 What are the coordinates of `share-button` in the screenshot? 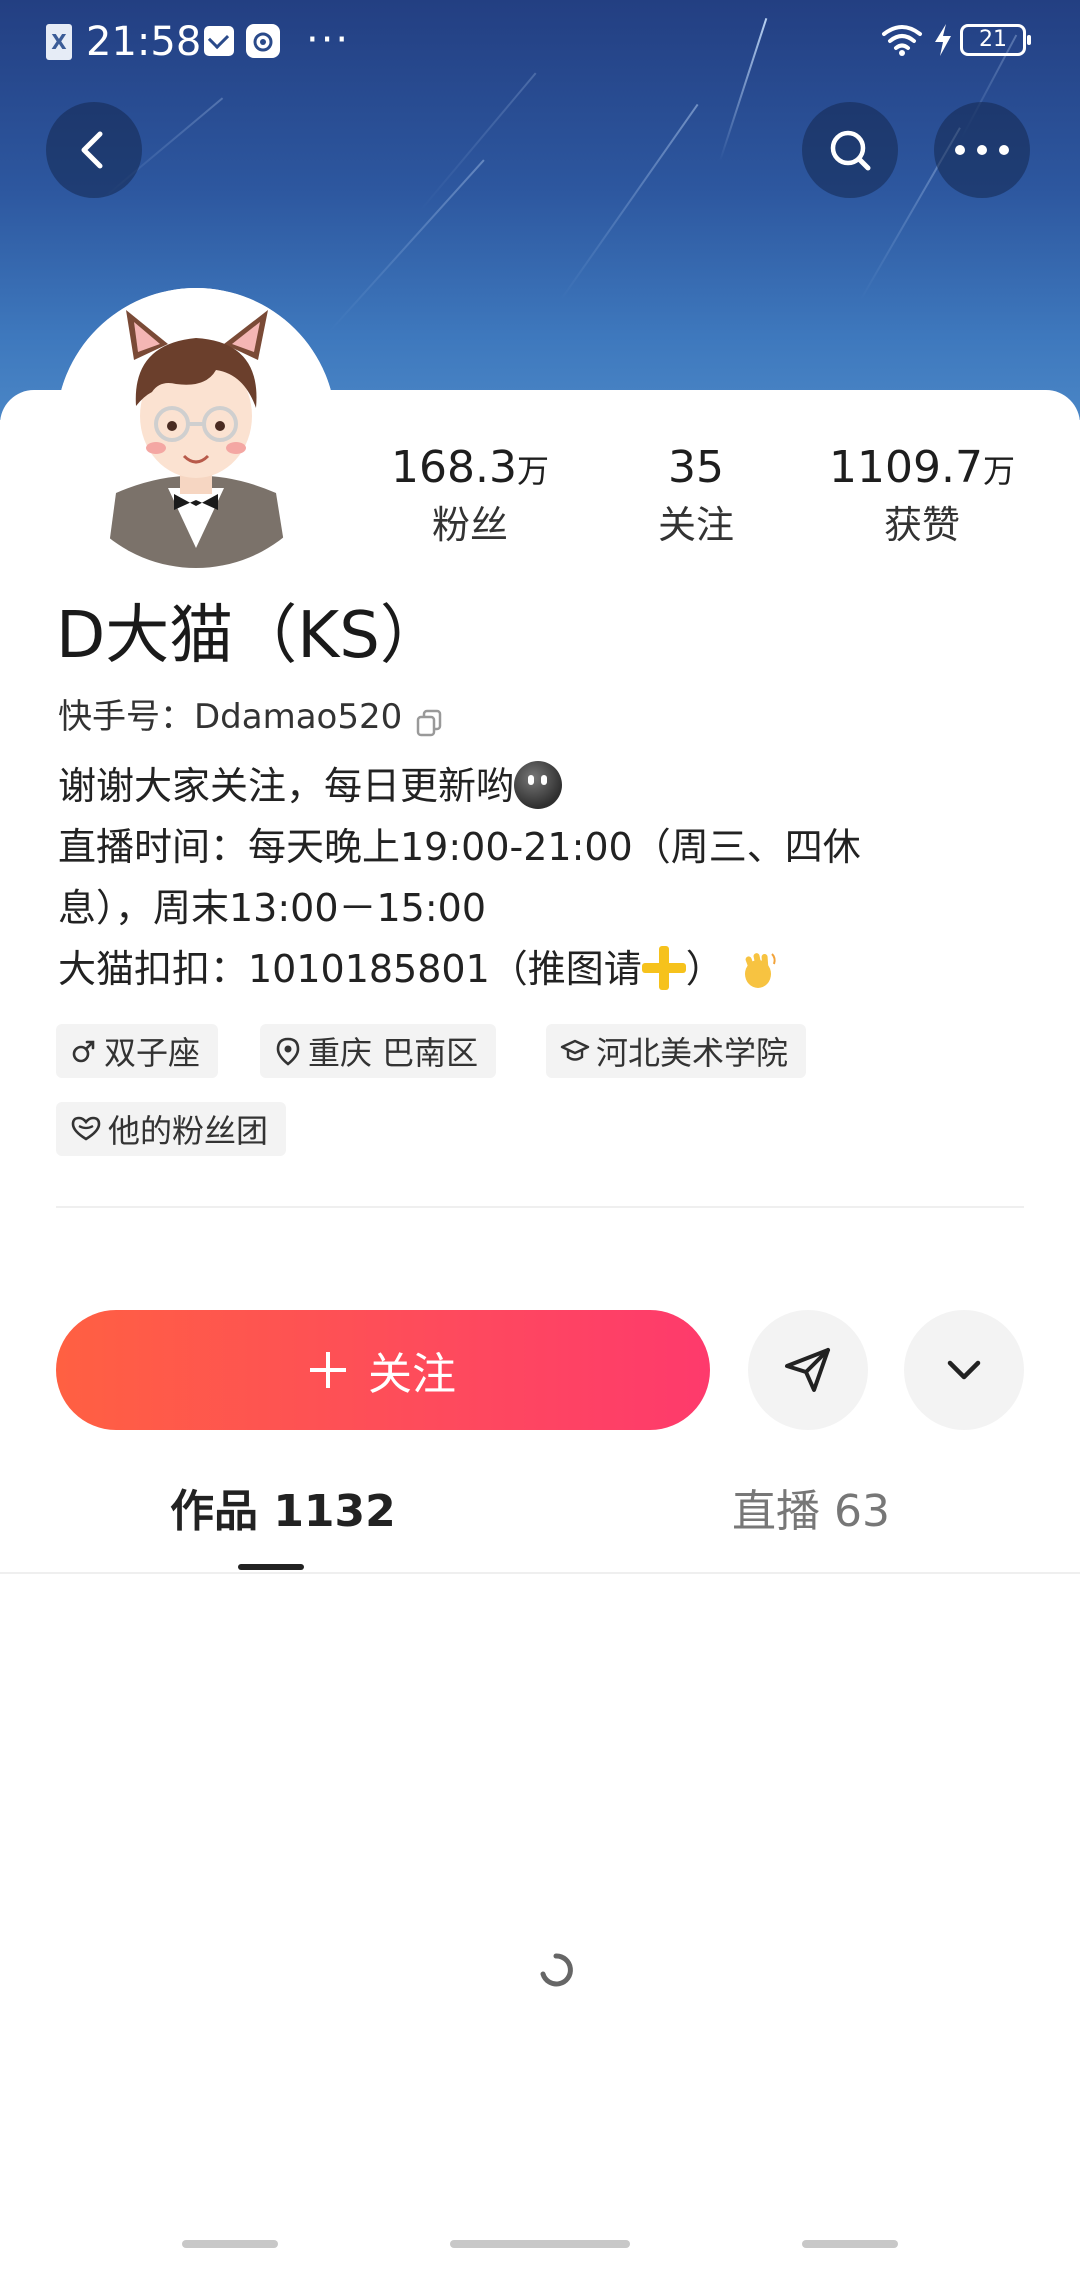 It's located at (808, 1370).